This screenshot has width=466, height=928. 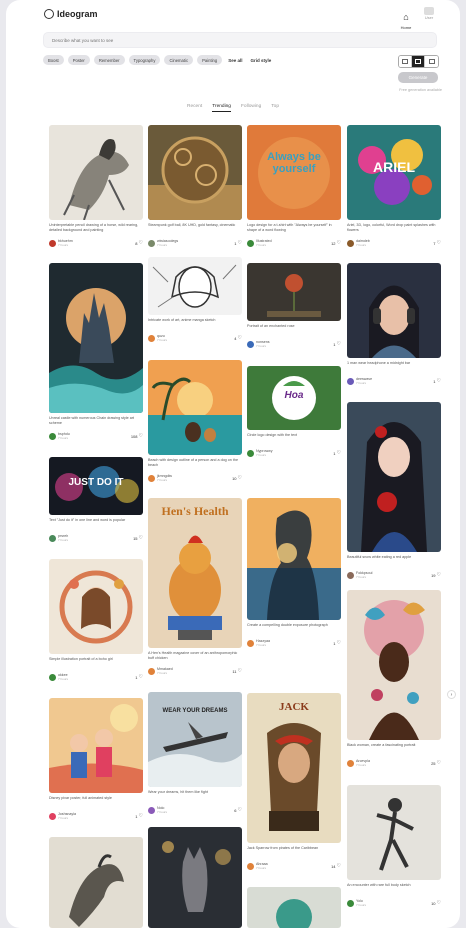 What do you see at coordinates (138, 538) in the screenshot?
I see `like-button: 15 ♡` at bounding box center [138, 538].